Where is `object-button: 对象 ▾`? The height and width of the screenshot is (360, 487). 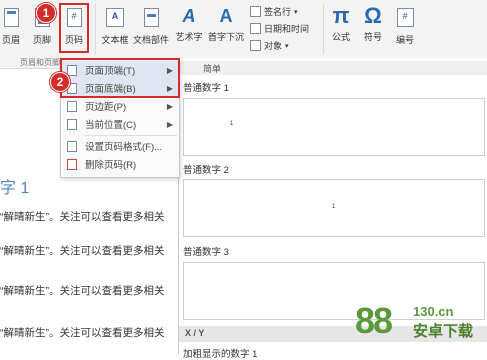 object-button: 对象 ▾ is located at coordinates (269, 45).